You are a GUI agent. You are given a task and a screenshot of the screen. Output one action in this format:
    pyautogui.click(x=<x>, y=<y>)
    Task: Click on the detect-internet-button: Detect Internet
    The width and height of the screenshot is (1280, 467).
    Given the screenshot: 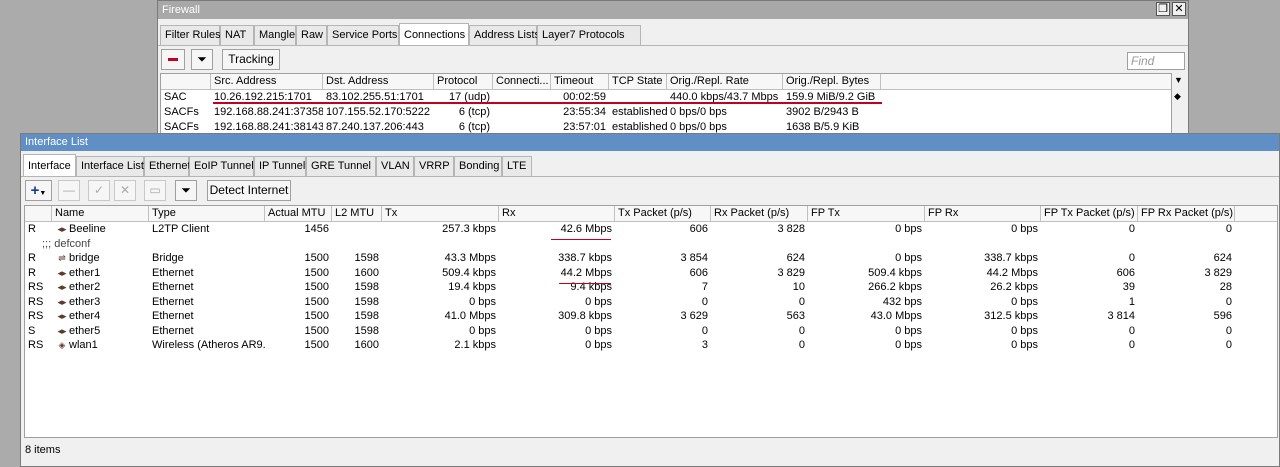 What is the action you would take?
    pyautogui.click(x=249, y=190)
    